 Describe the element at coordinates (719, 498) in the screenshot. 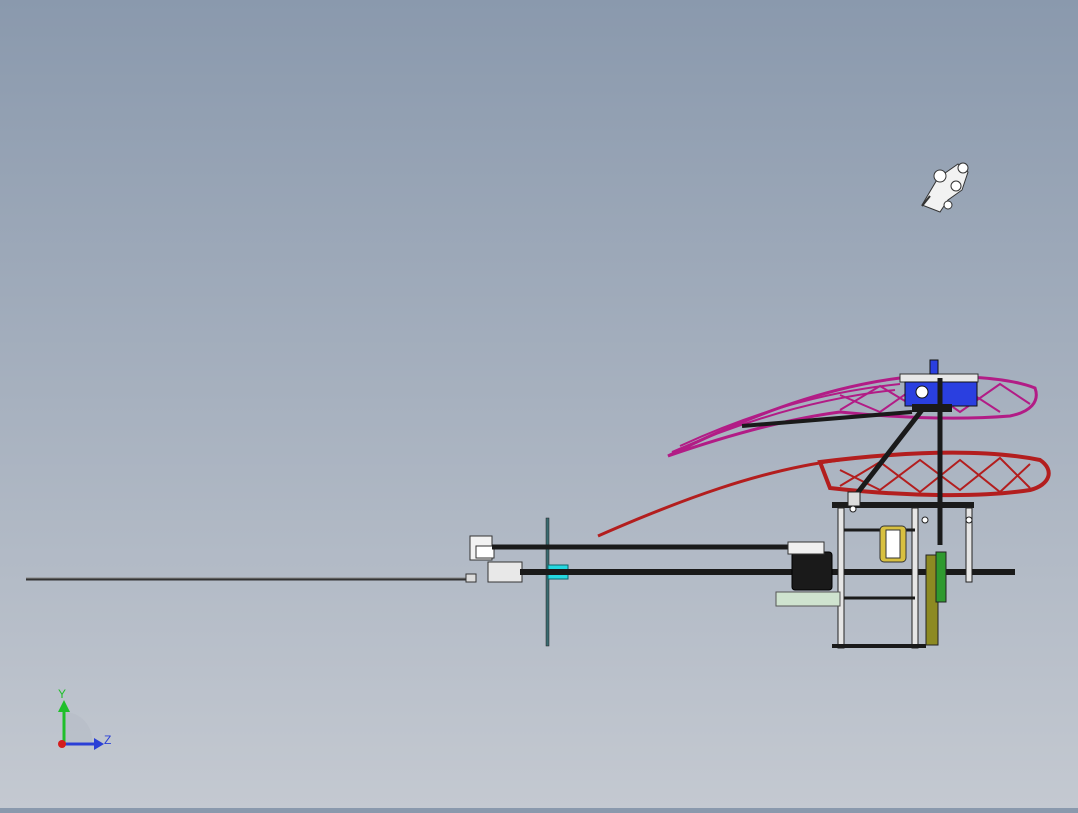

I see `tail-rotor-blade-red` at that location.